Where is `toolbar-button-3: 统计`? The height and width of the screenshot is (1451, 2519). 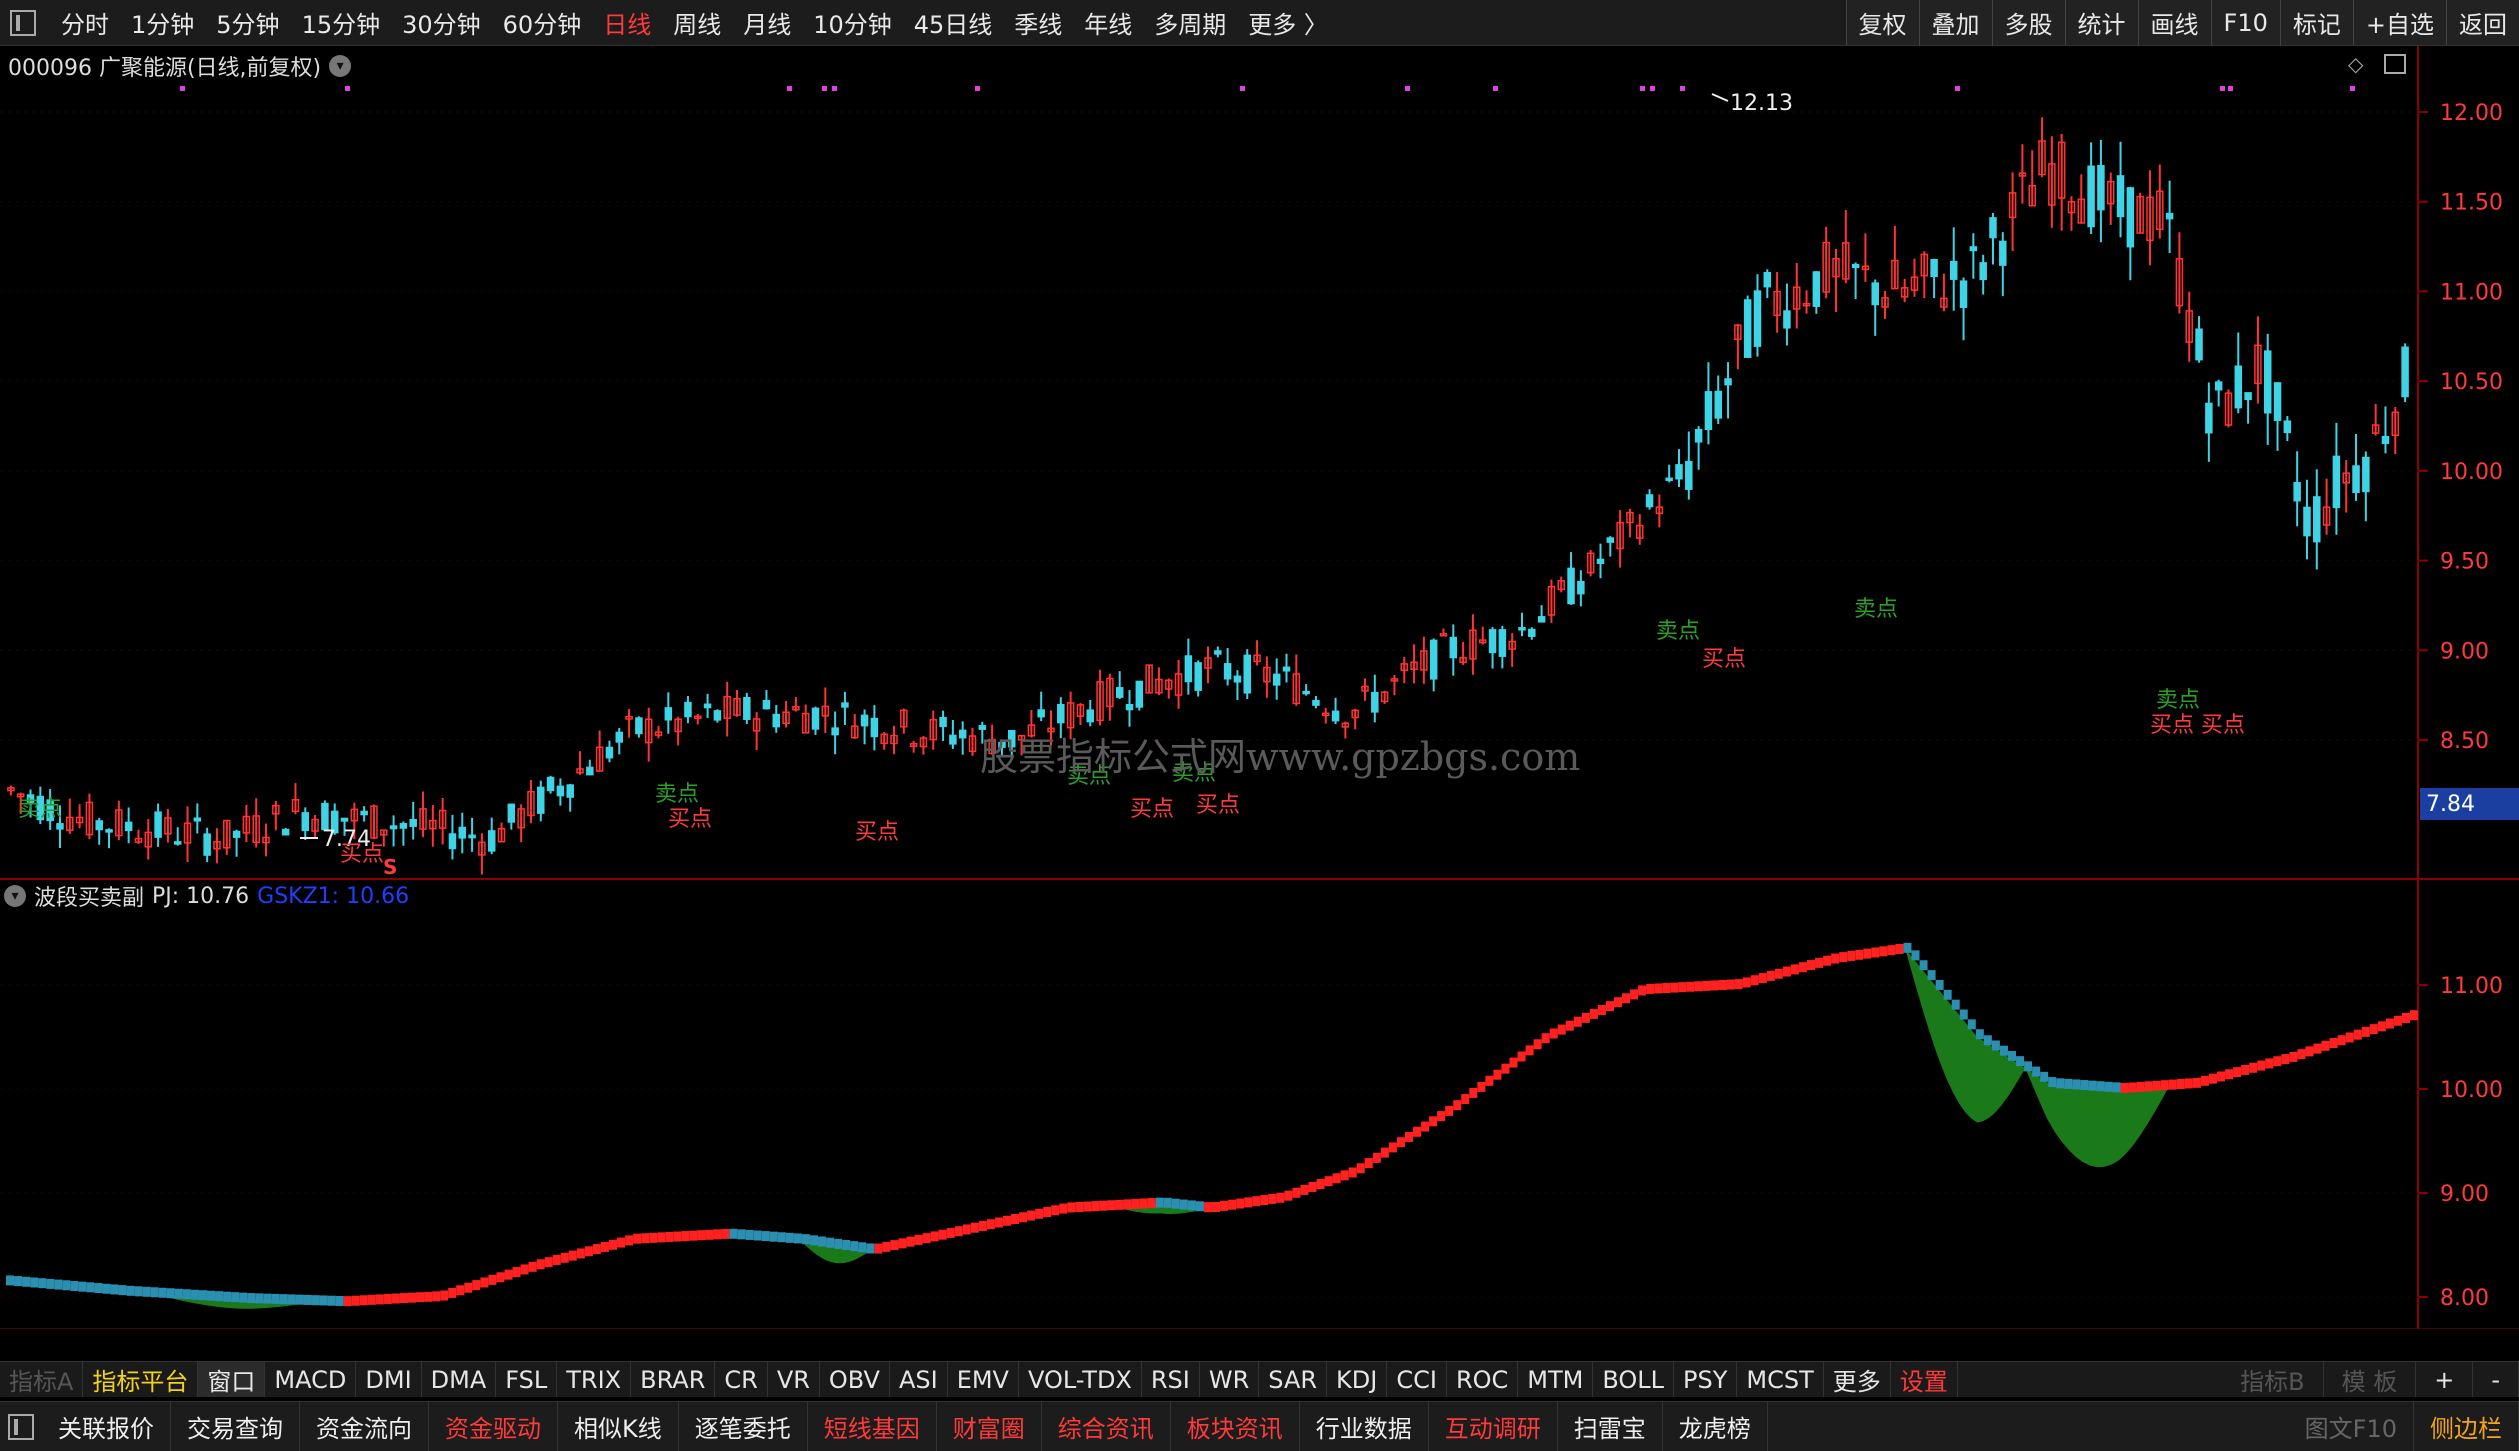
toolbar-button-3: 统计 is located at coordinates (2101, 22).